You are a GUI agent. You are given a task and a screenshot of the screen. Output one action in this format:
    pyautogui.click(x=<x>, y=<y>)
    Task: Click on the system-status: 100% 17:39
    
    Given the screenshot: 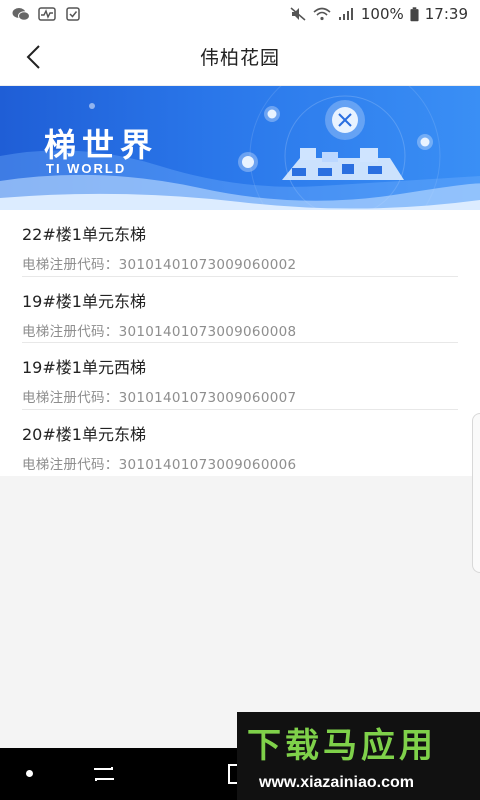 What is the action you would take?
    pyautogui.click(x=378, y=14)
    